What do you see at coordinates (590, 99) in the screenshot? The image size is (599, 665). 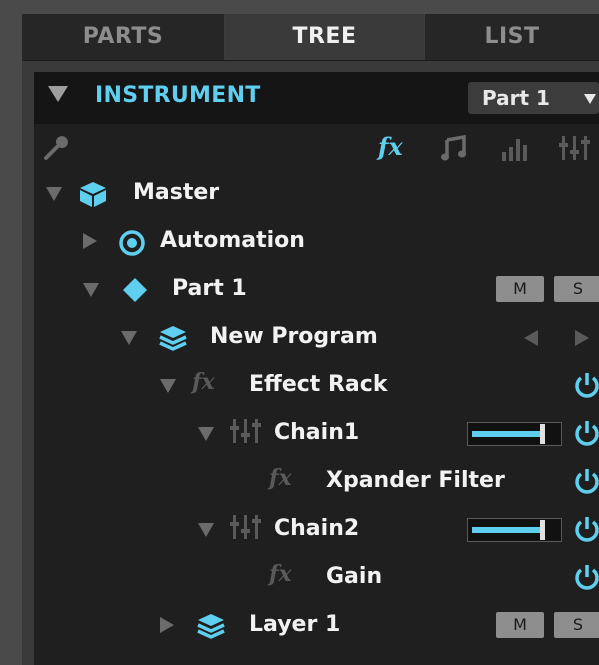 I see `chevron-down-icon` at bounding box center [590, 99].